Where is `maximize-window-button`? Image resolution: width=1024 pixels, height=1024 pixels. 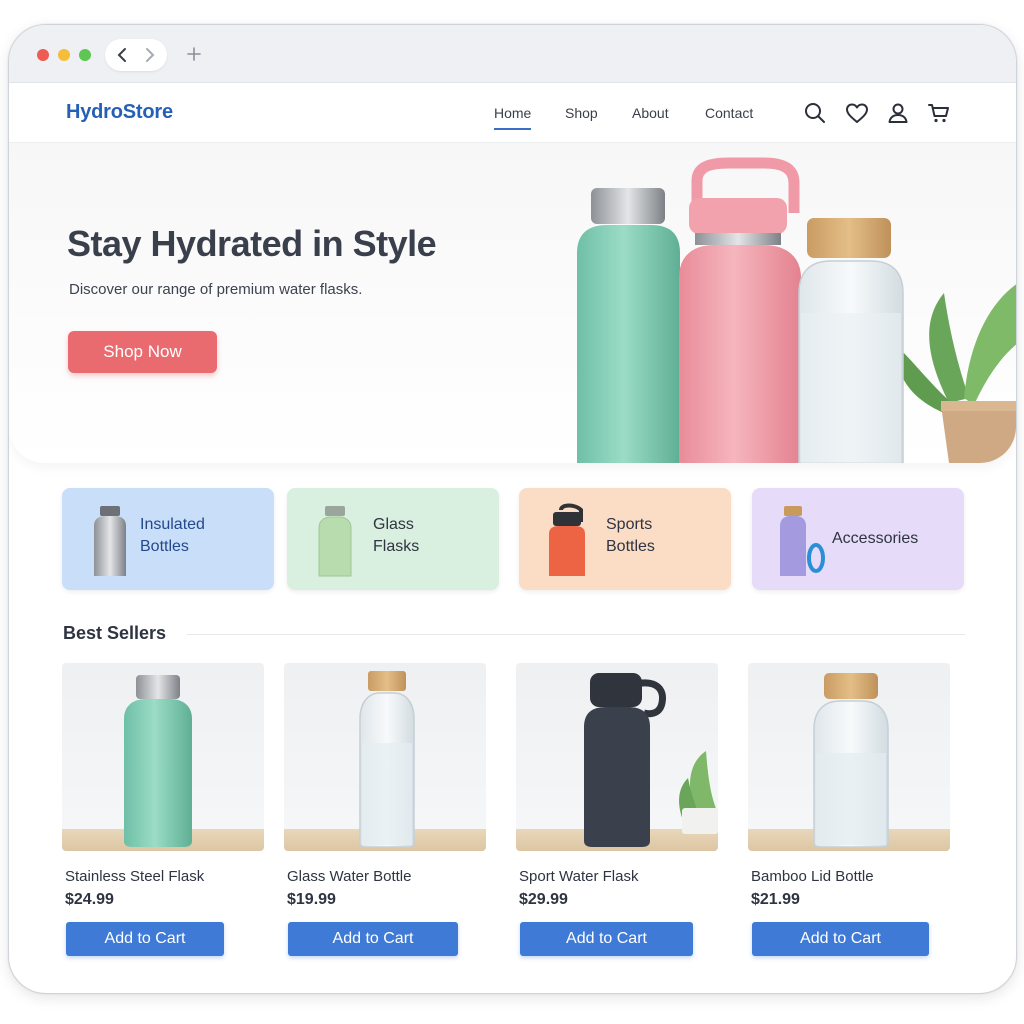 maximize-window-button is located at coordinates (85, 55).